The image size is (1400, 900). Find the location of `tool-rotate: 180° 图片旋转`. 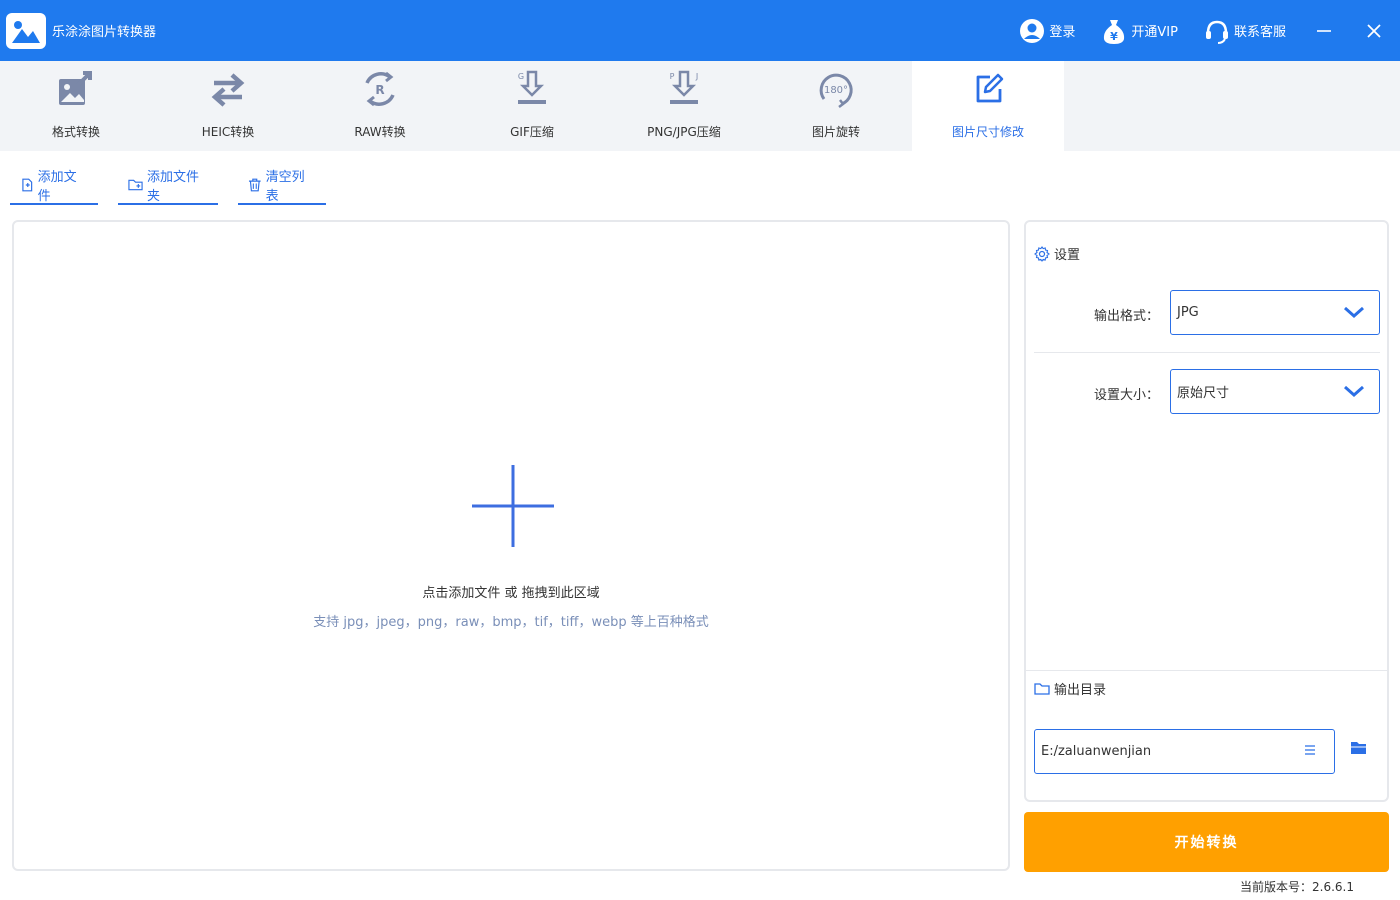

tool-rotate: 180° 图片旋转 is located at coordinates (836, 106).